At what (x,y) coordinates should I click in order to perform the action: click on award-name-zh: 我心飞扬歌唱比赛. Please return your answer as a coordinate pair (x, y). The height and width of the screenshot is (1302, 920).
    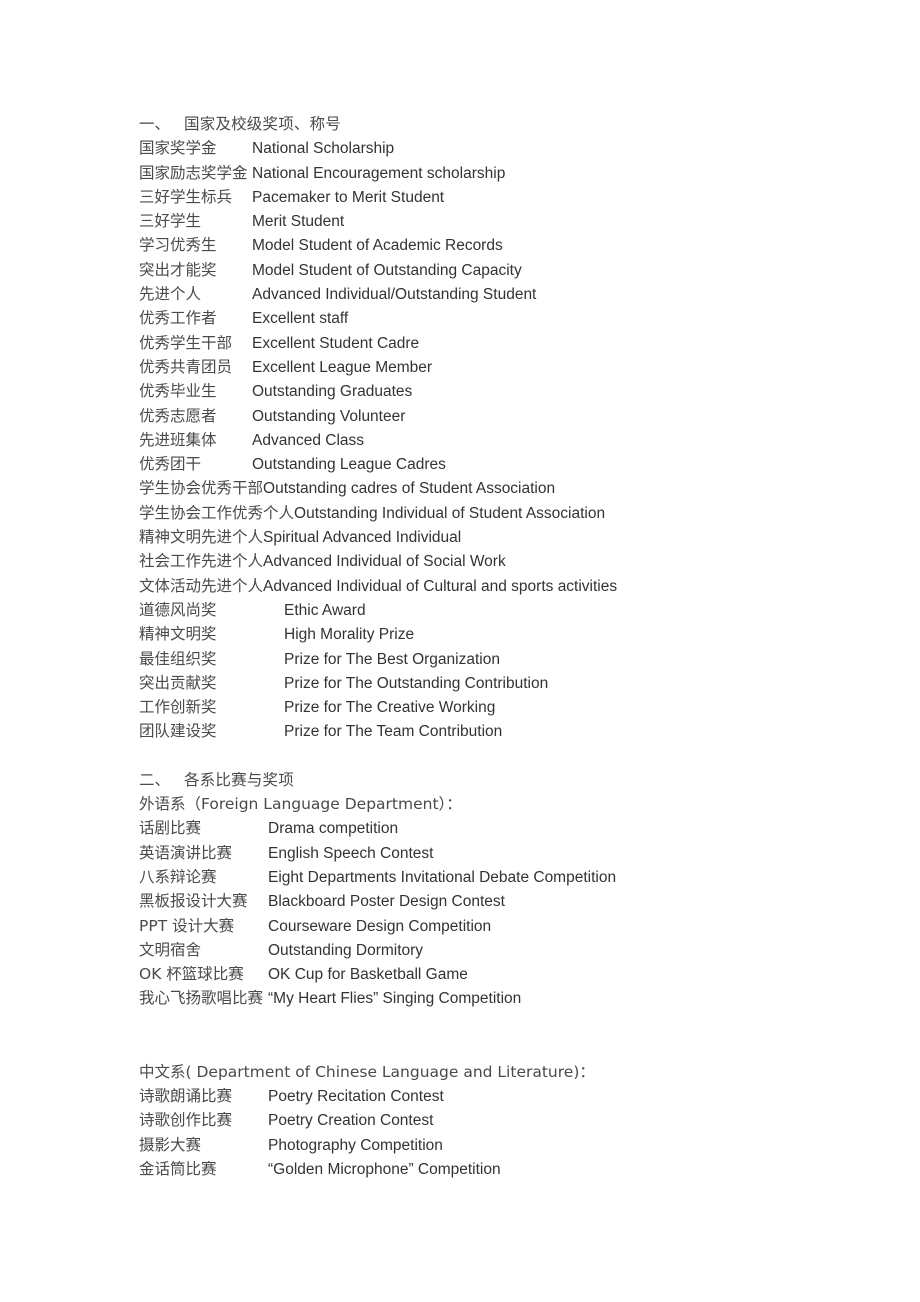
    Looking at the image, I should click on (201, 998).